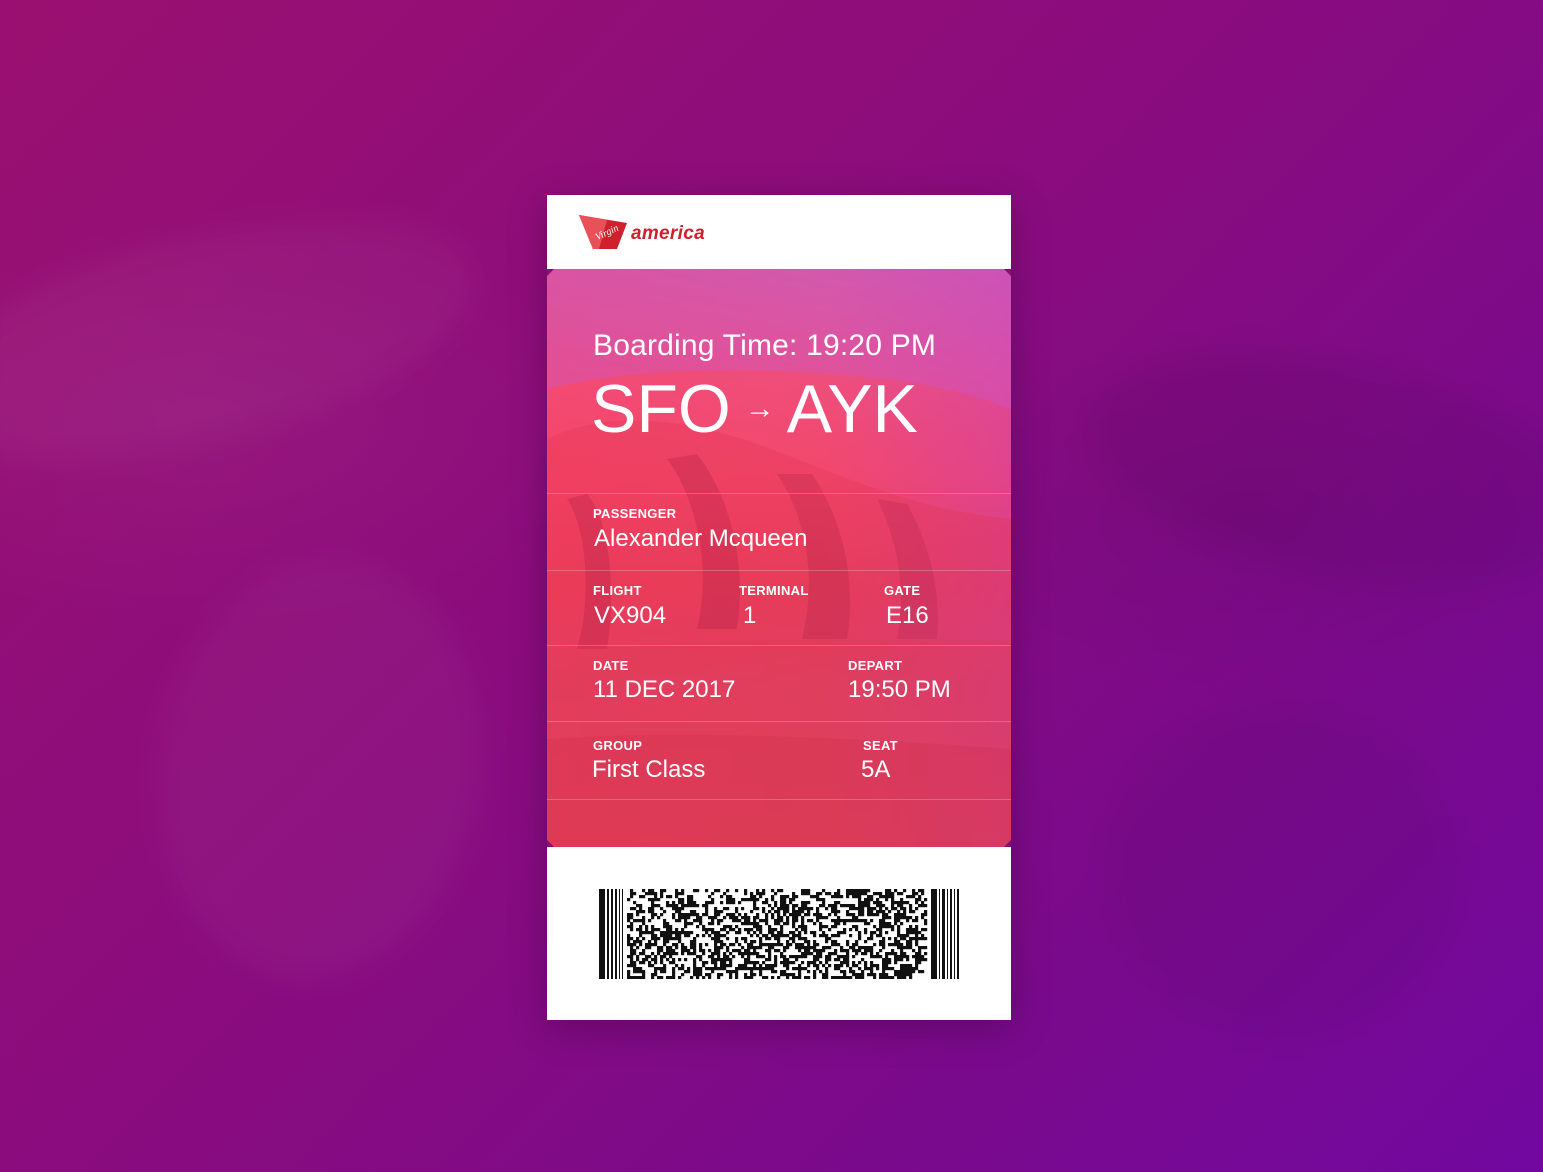 This screenshot has width=1543, height=1172. What do you see at coordinates (779, 232) in the screenshot?
I see `pass-header: Virgin america` at bounding box center [779, 232].